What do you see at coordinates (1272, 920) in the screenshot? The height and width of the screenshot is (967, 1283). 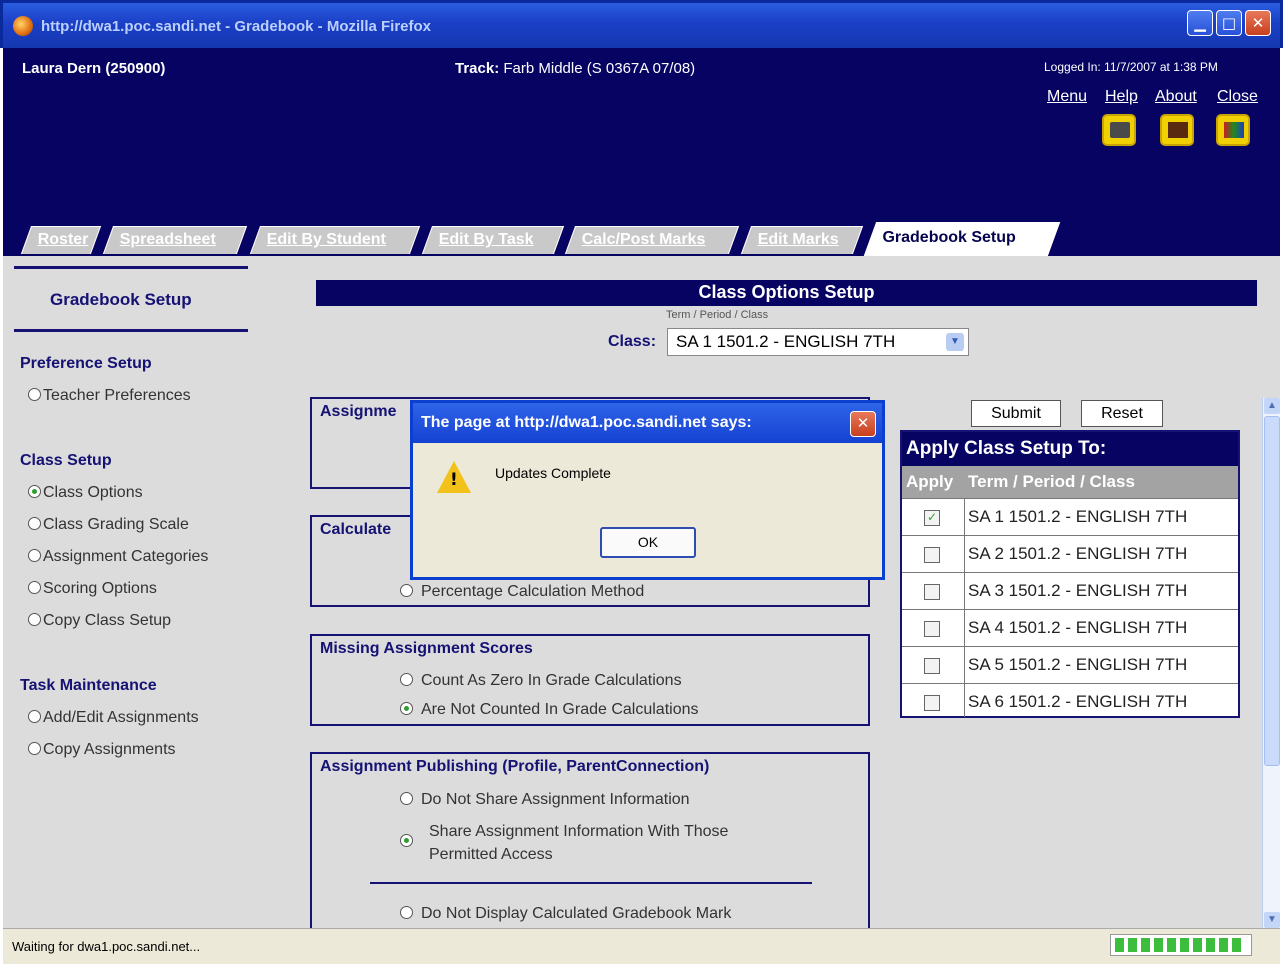 I see `scroll-down-icon: ▼` at bounding box center [1272, 920].